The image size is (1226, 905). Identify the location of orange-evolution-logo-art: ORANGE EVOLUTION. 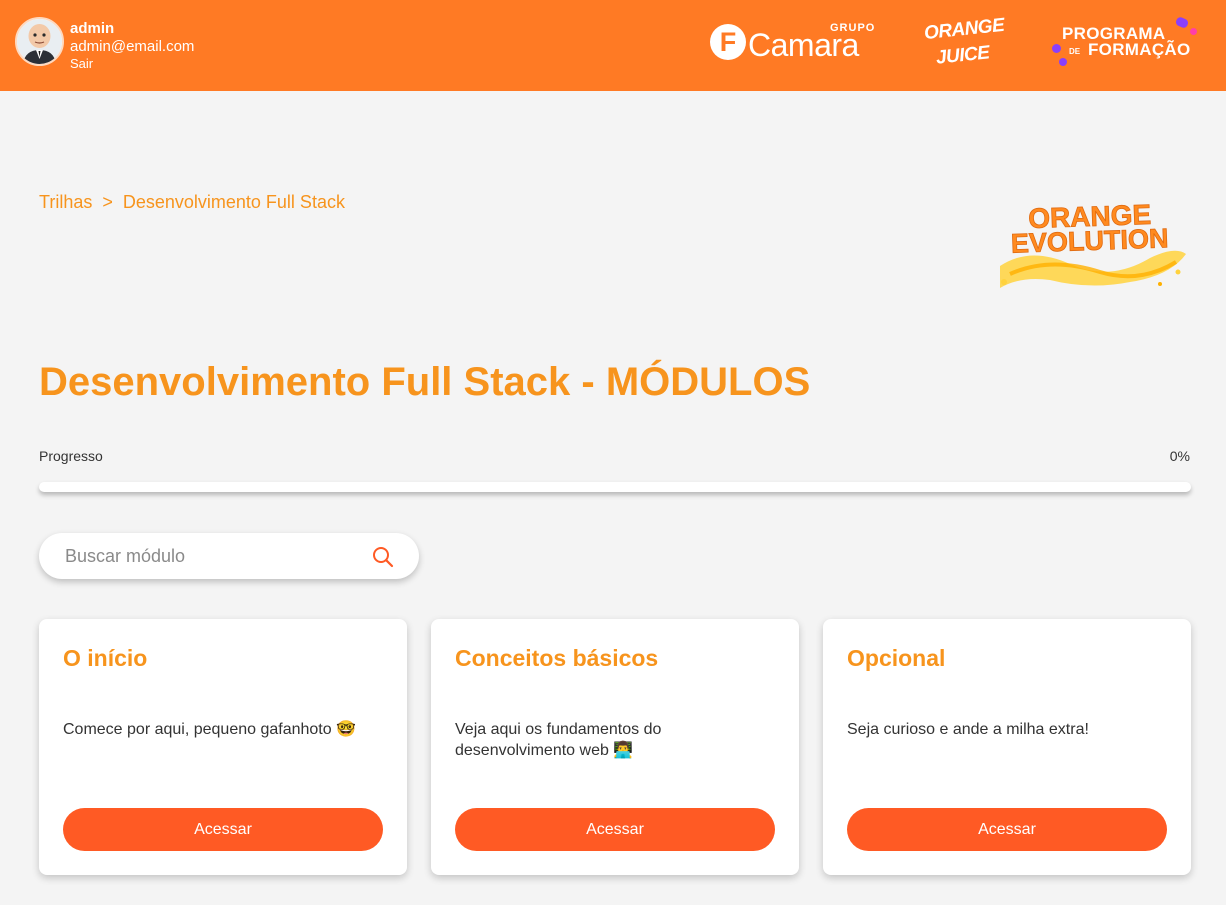
(1093, 243).